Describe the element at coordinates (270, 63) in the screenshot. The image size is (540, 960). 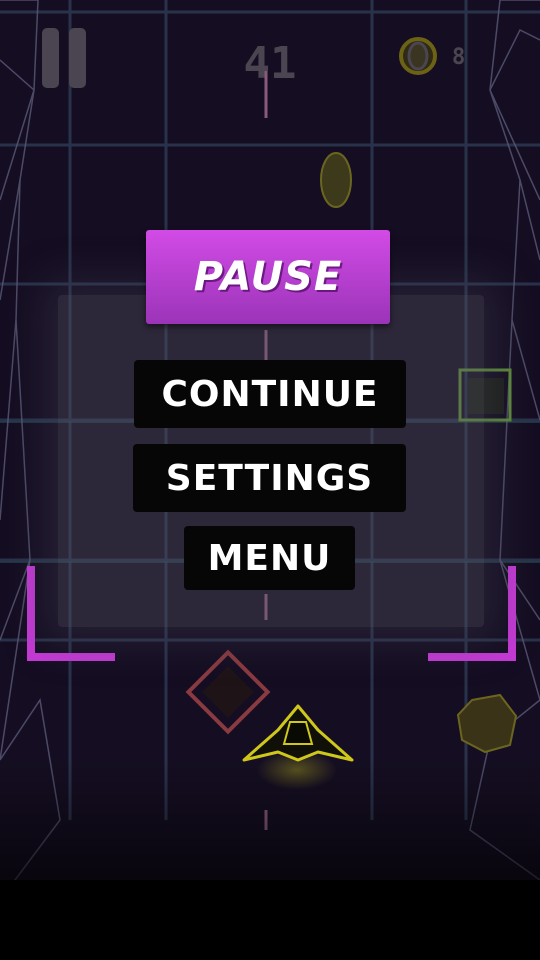
I see `score-counter: 41` at that location.